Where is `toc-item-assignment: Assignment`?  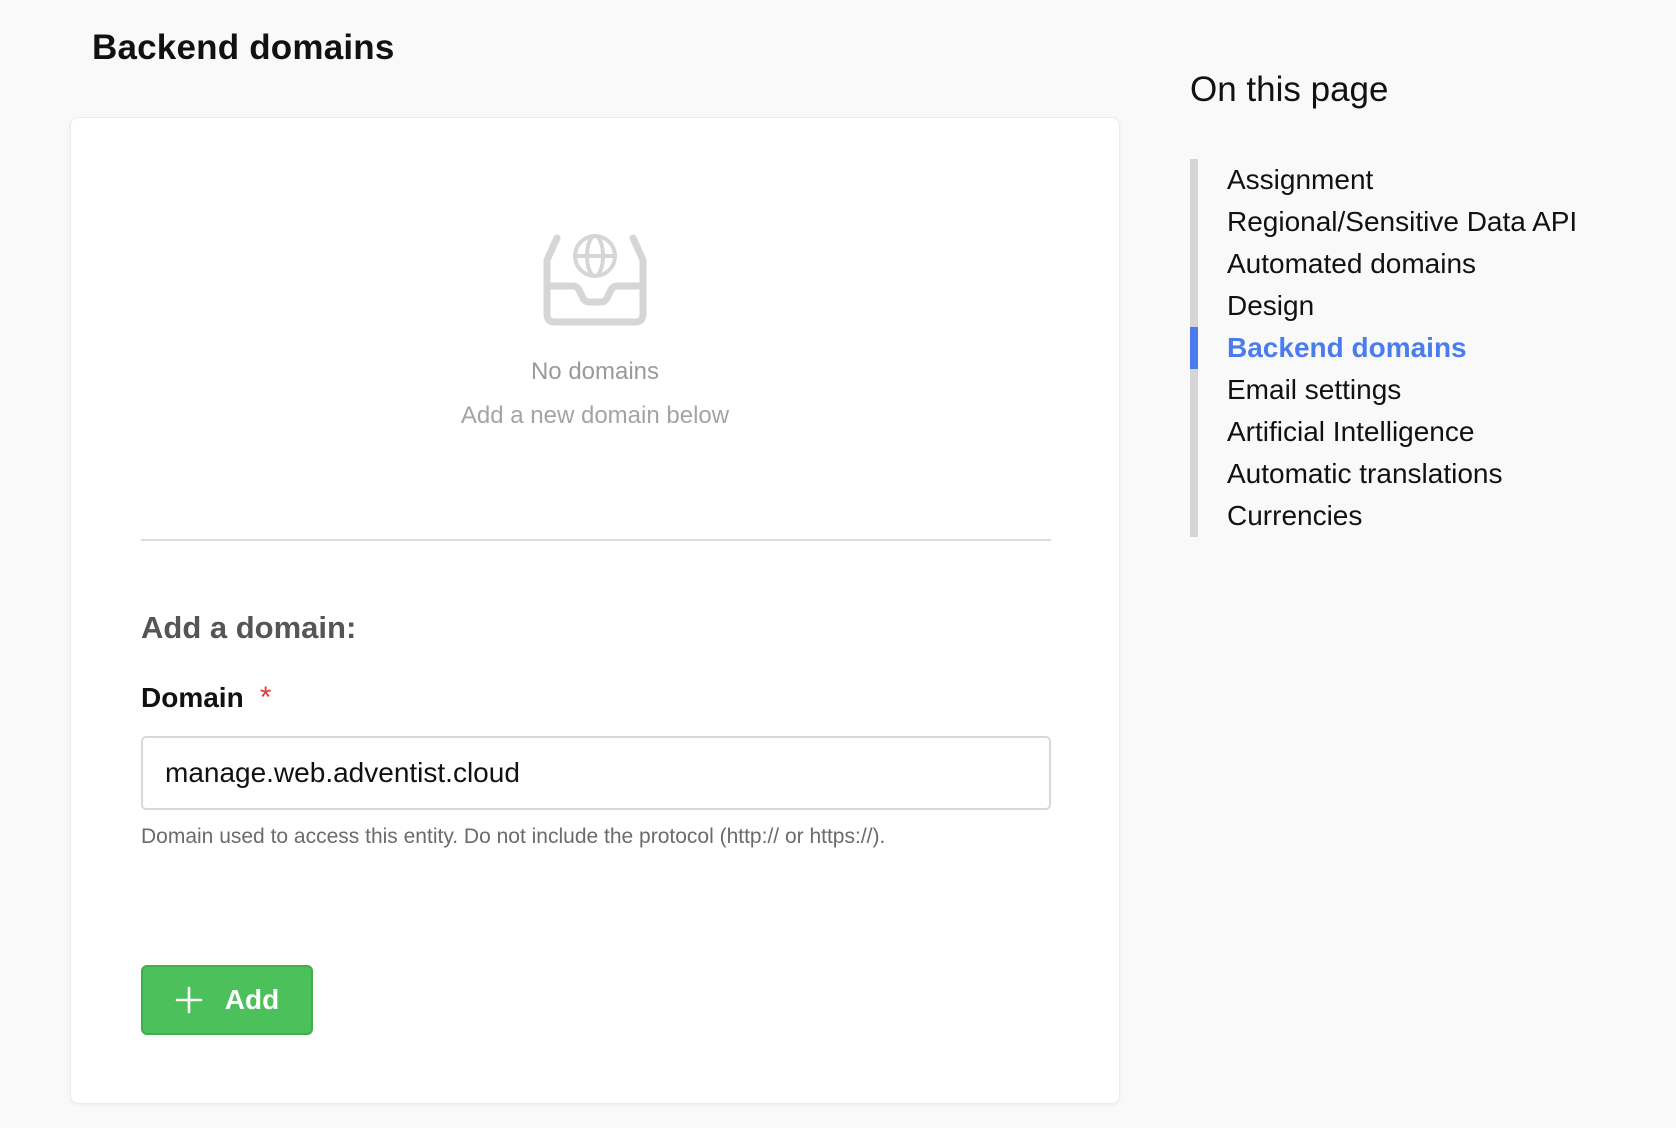
toc-item-assignment: Assignment is located at coordinates (1420, 180).